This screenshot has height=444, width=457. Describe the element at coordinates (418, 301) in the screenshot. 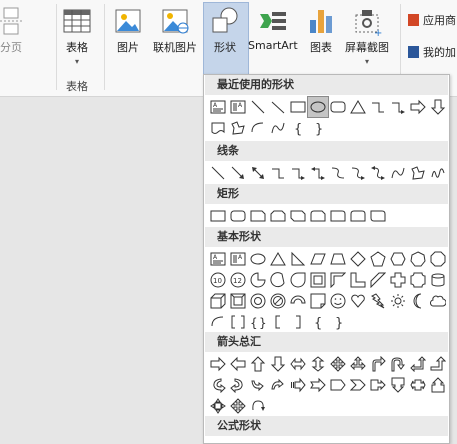

I see `moon-icon` at that location.